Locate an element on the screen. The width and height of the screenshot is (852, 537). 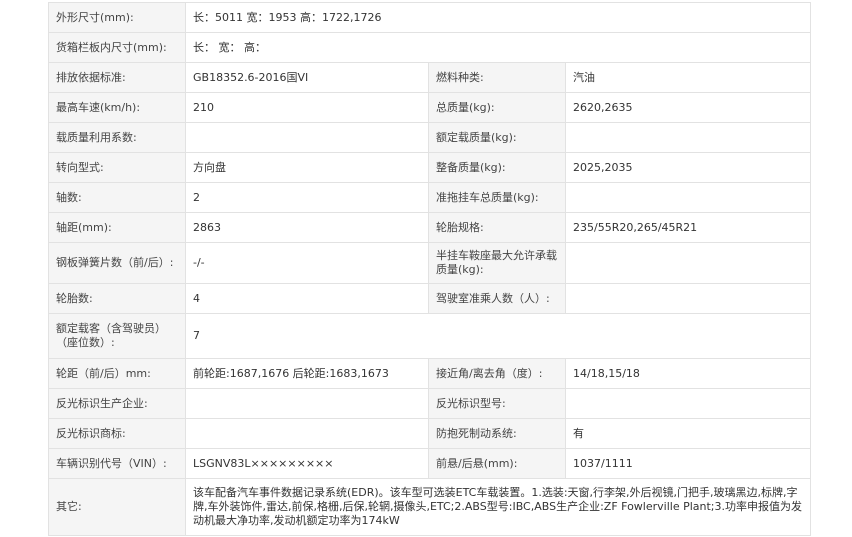
spec-row: 额定载客（含驾驶员）（座位数）: 7 is located at coordinates (430, 336).